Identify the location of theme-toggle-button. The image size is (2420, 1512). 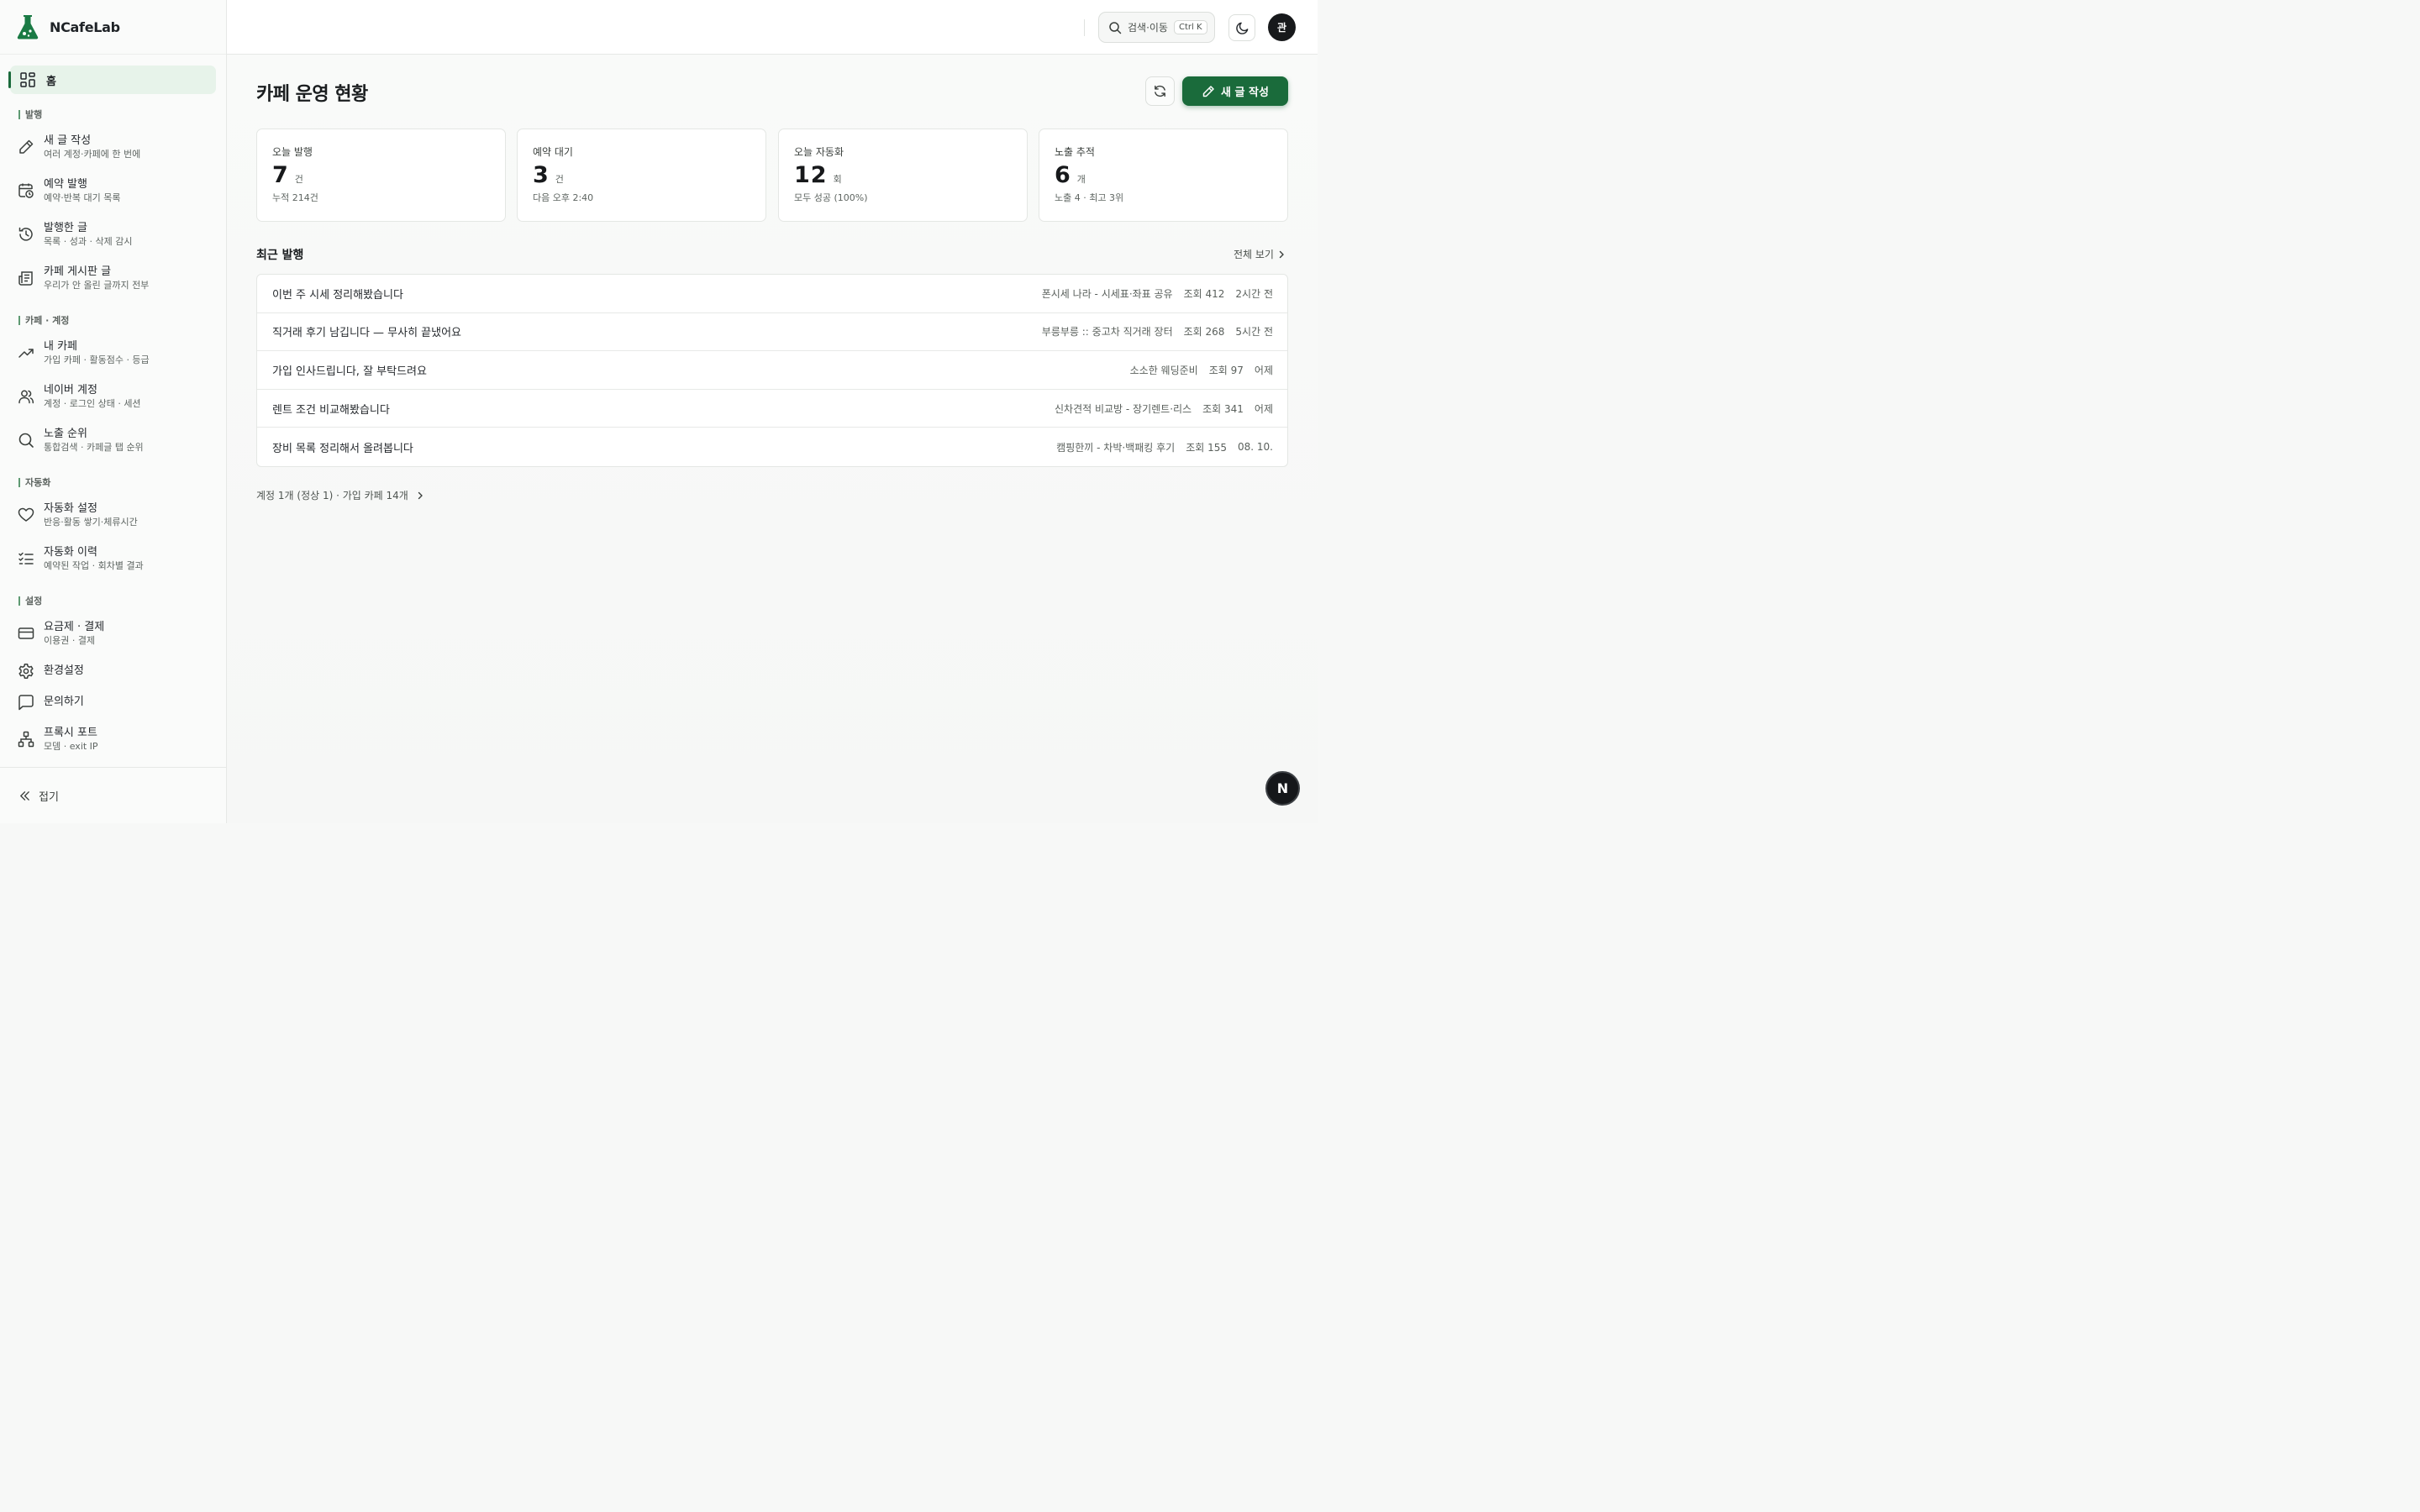
(1241, 27).